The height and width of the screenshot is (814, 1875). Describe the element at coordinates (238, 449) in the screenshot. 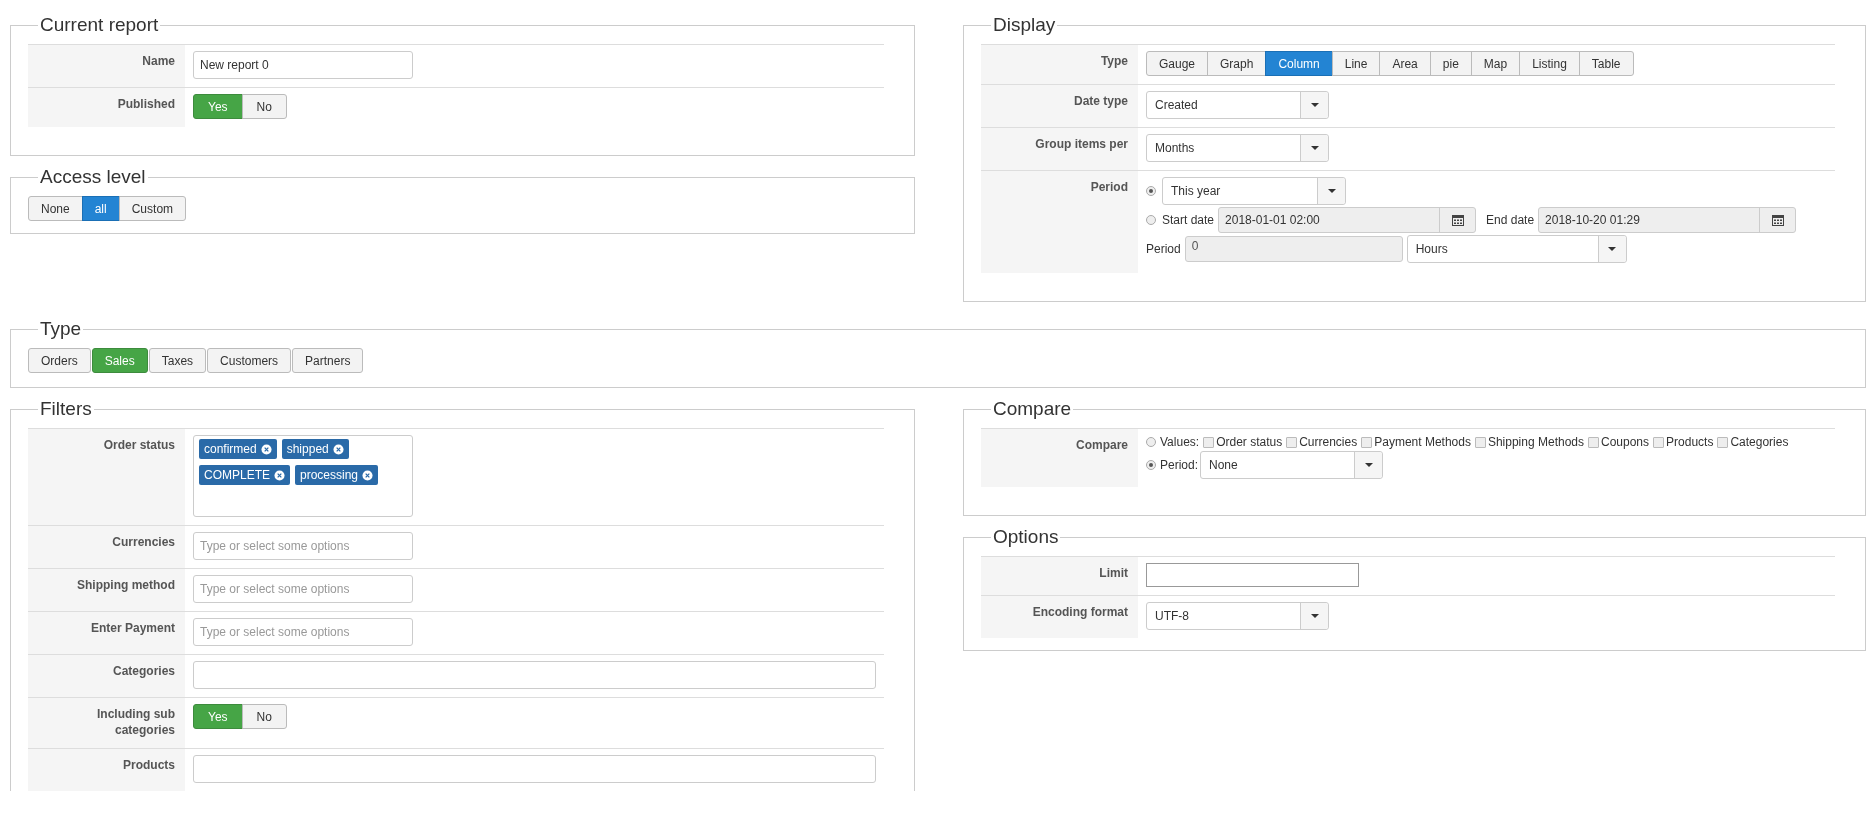

I see `status-tag: confirmed` at that location.